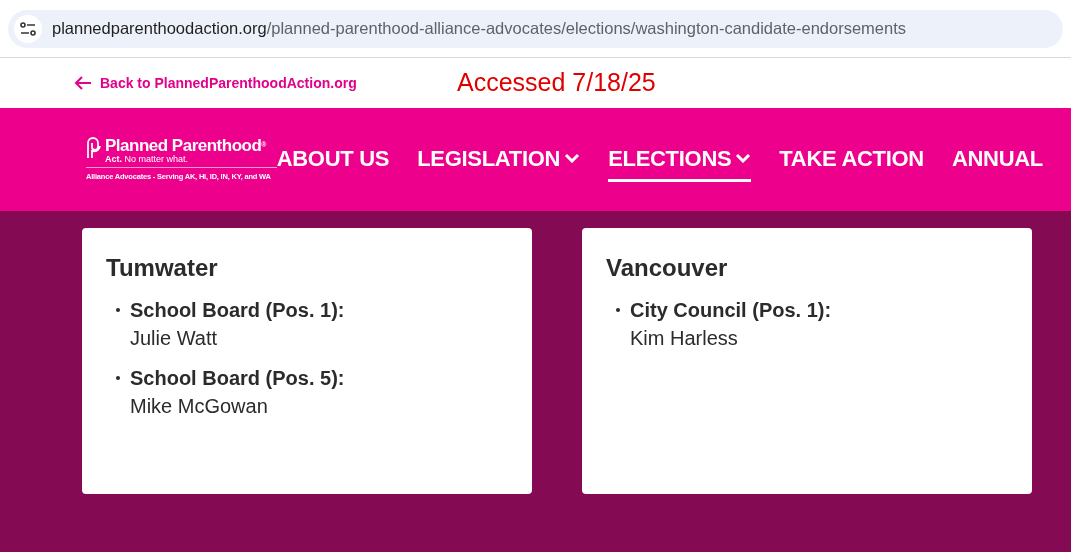  Describe the element at coordinates (83, 83) in the screenshot. I see `arrow-left-icon` at that location.